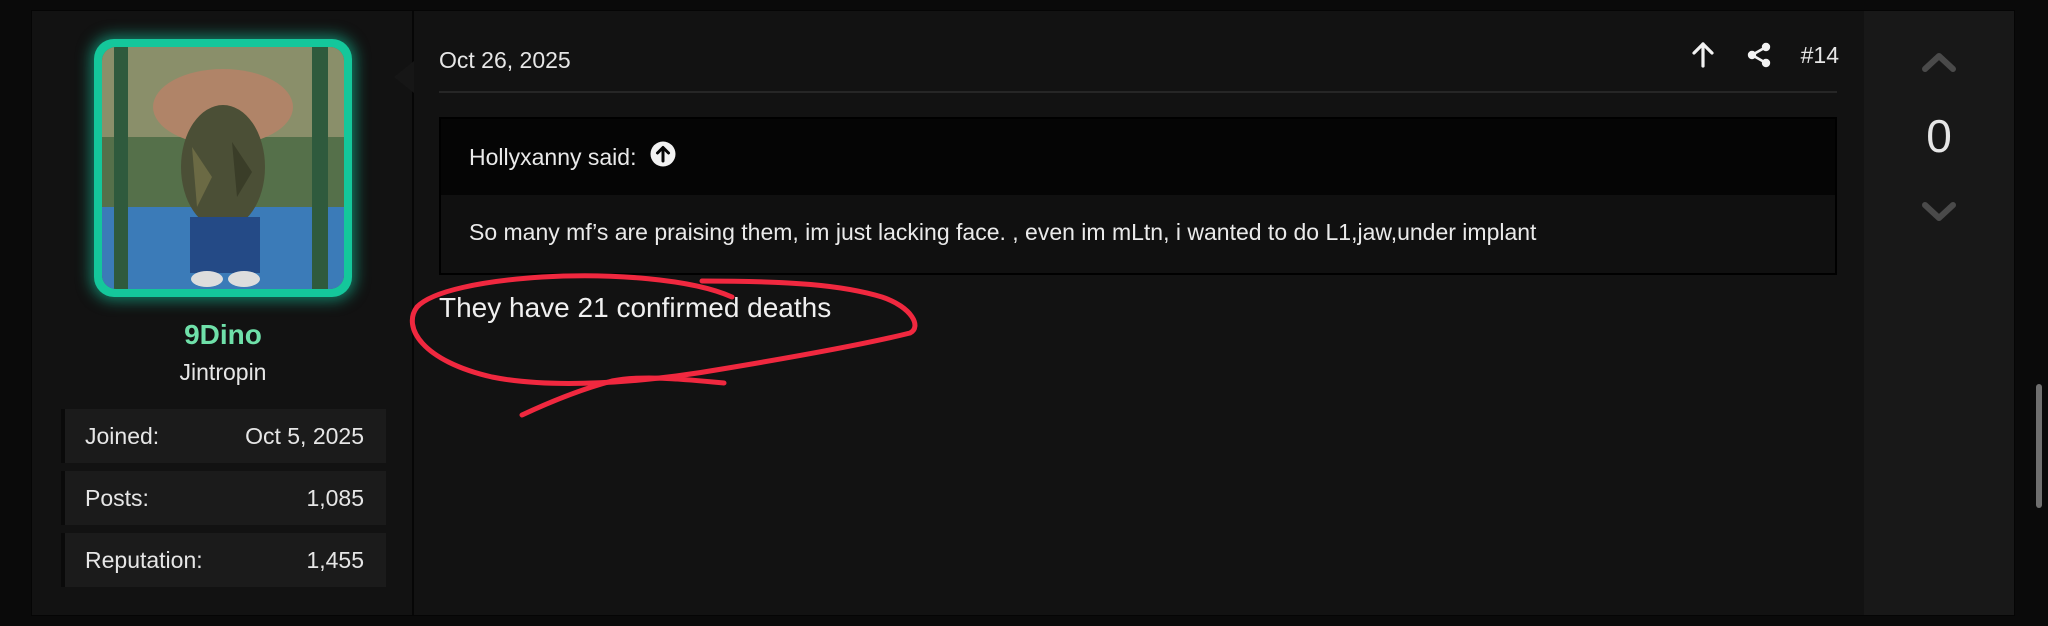  What do you see at coordinates (1939, 62) in the screenshot?
I see `chevron-up-icon` at bounding box center [1939, 62].